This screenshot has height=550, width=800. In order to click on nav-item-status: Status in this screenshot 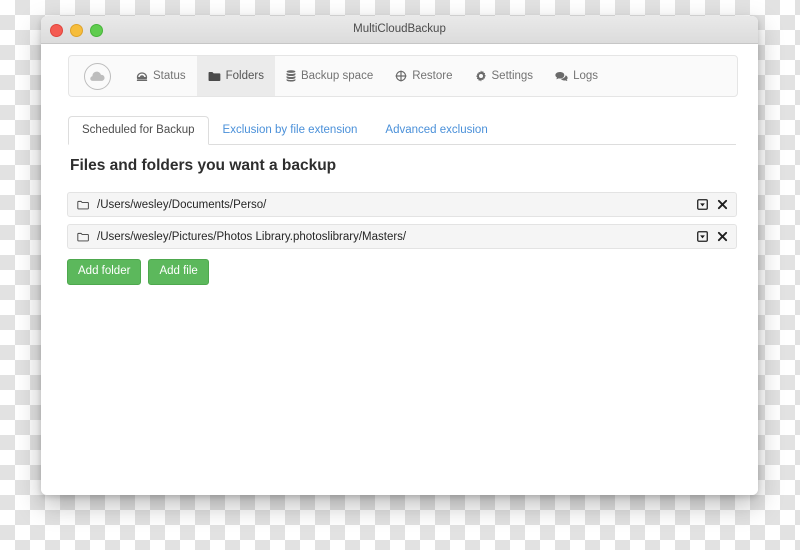, I will do `click(161, 76)`.